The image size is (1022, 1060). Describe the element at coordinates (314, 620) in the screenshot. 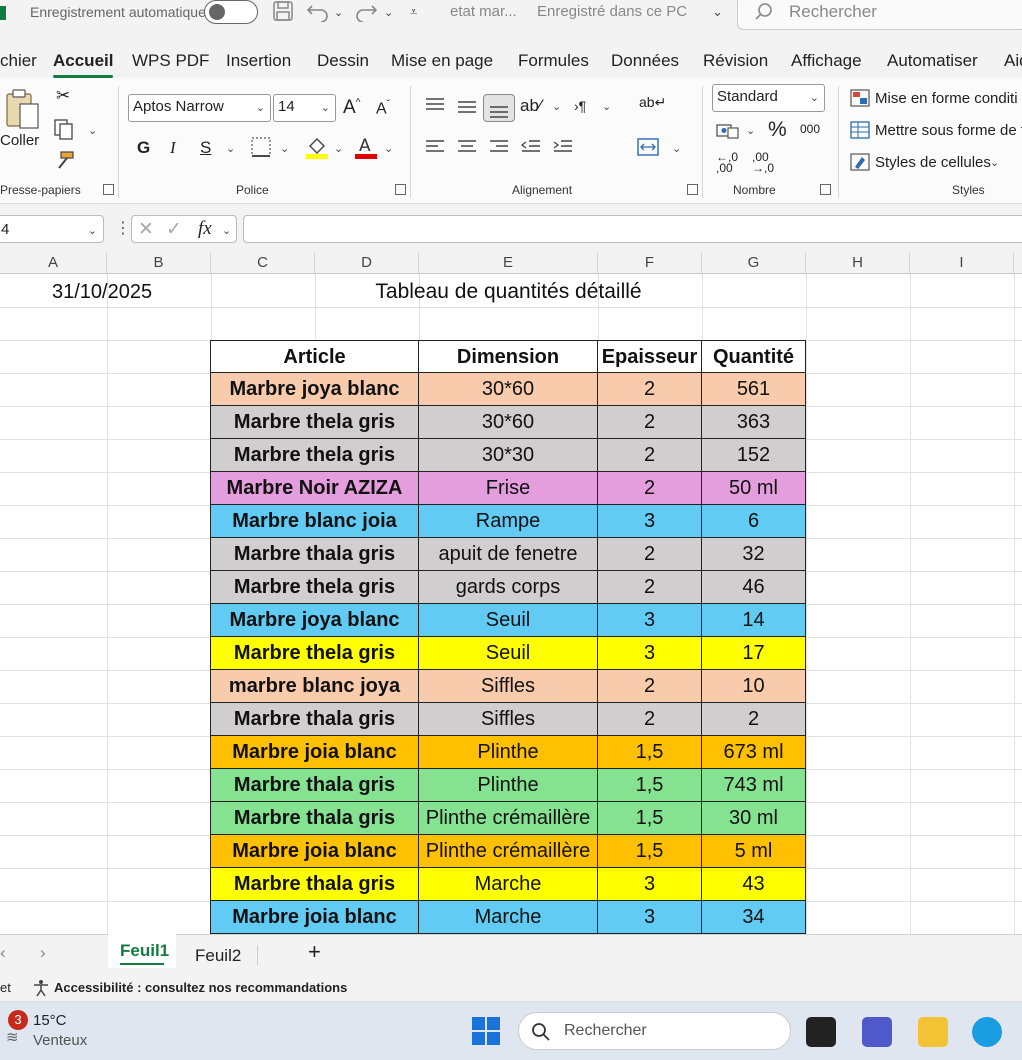

I see `cell-article: Marbre joya blanc` at that location.